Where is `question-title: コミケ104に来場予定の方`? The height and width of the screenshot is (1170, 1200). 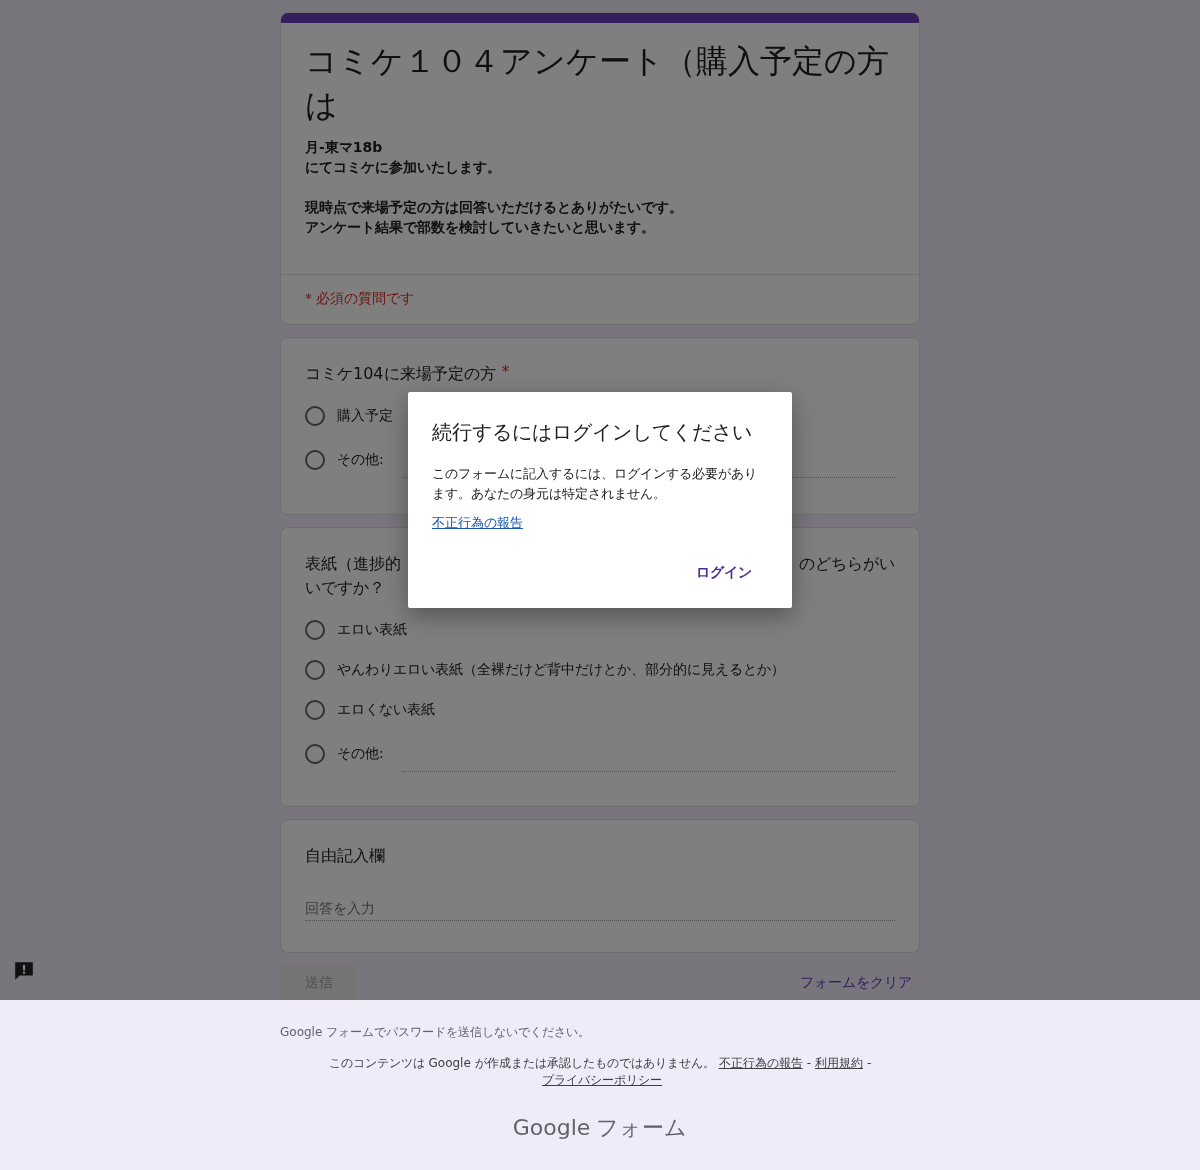
question-title: コミケ104に来場予定の方 is located at coordinates (400, 374).